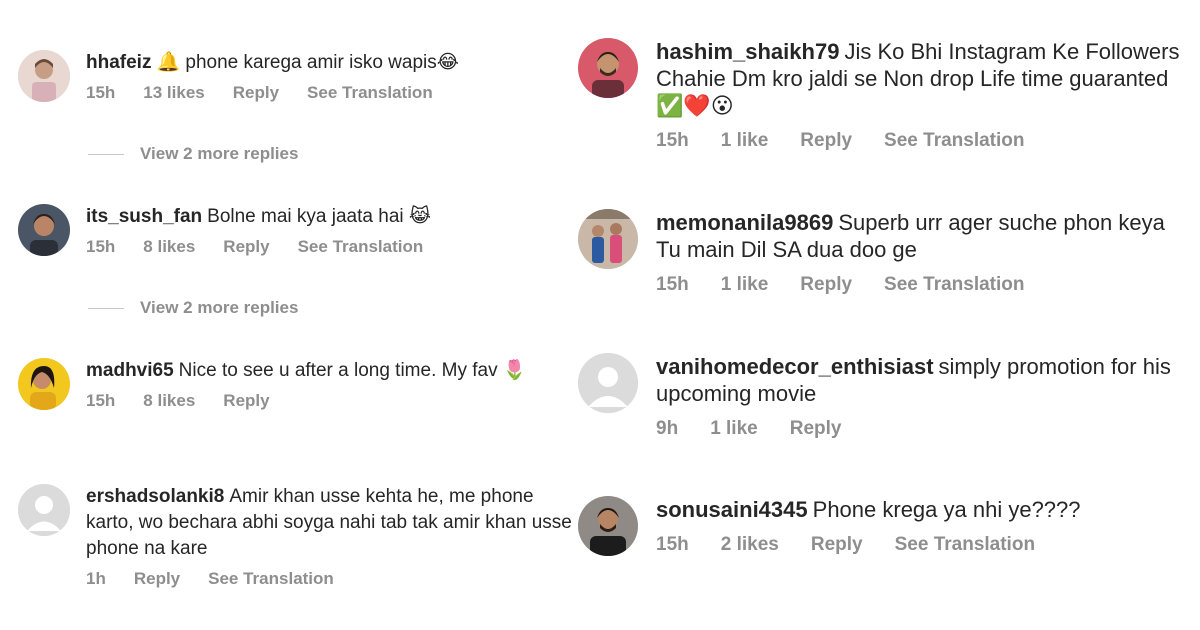  What do you see at coordinates (144, 216) in the screenshot?
I see `comment-username: its_sush_fan` at bounding box center [144, 216].